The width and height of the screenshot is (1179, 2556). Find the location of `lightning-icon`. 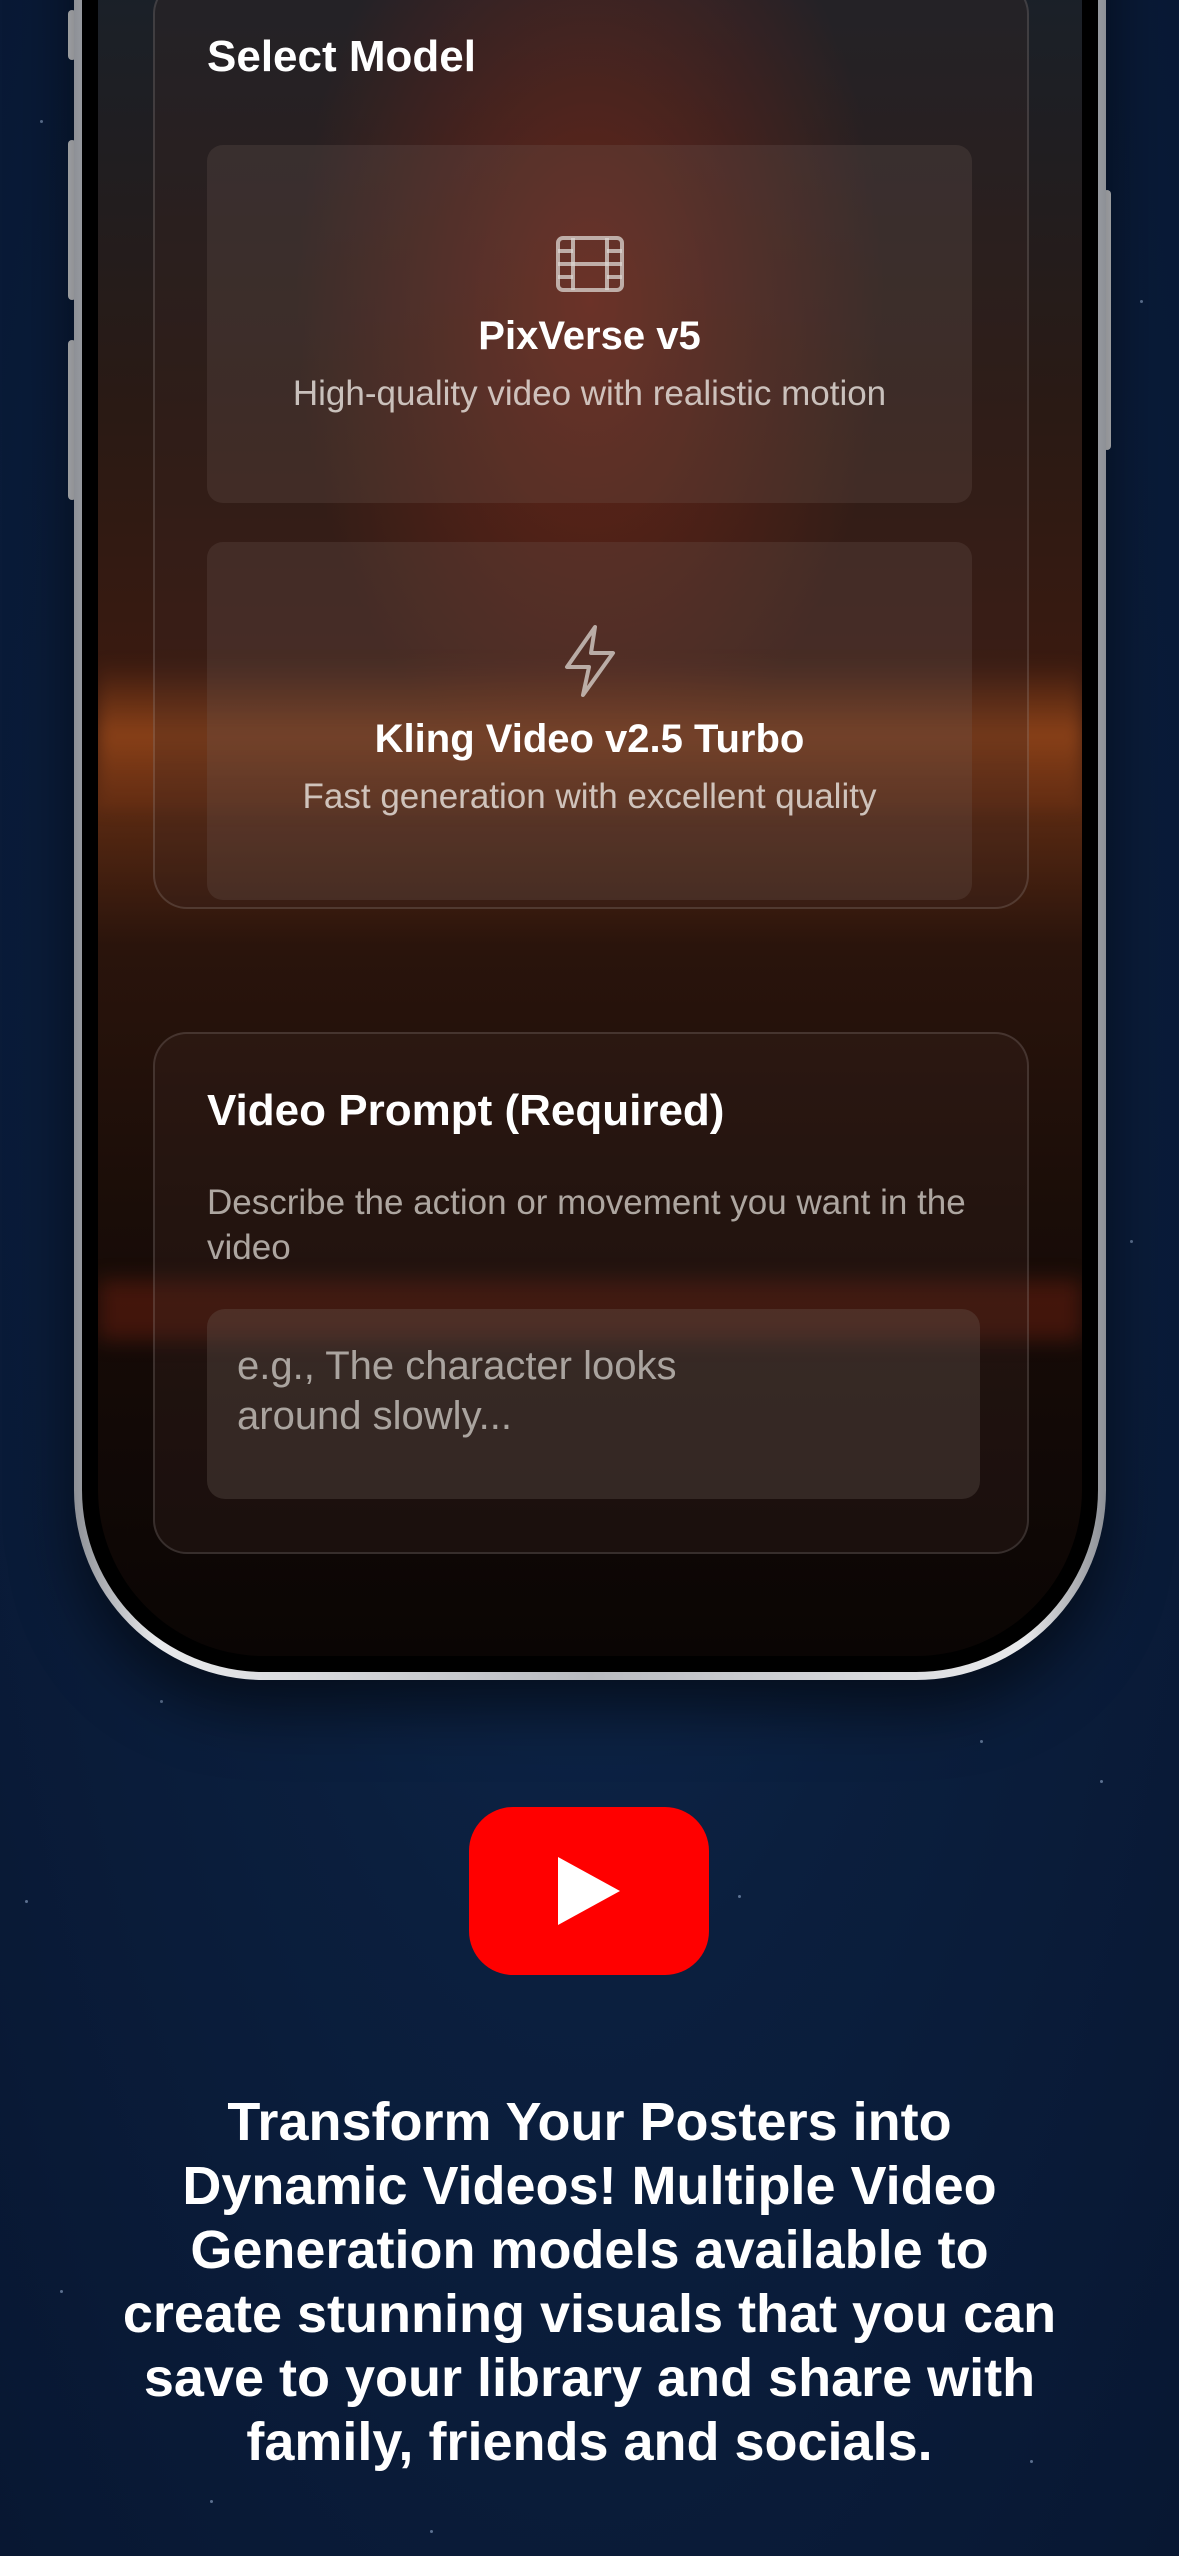

lightning-icon is located at coordinates (589, 661).